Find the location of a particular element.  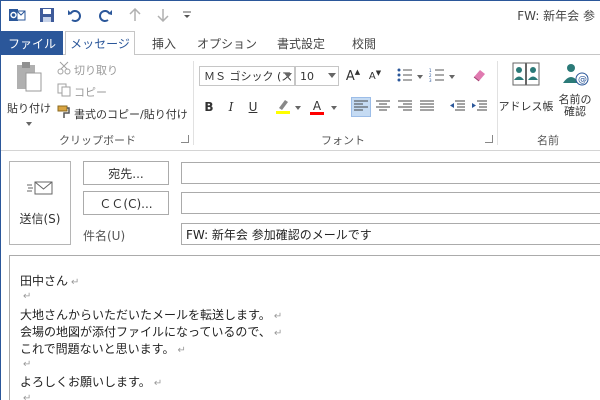

highlight-dropdown-icon is located at coordinates (298, 108).